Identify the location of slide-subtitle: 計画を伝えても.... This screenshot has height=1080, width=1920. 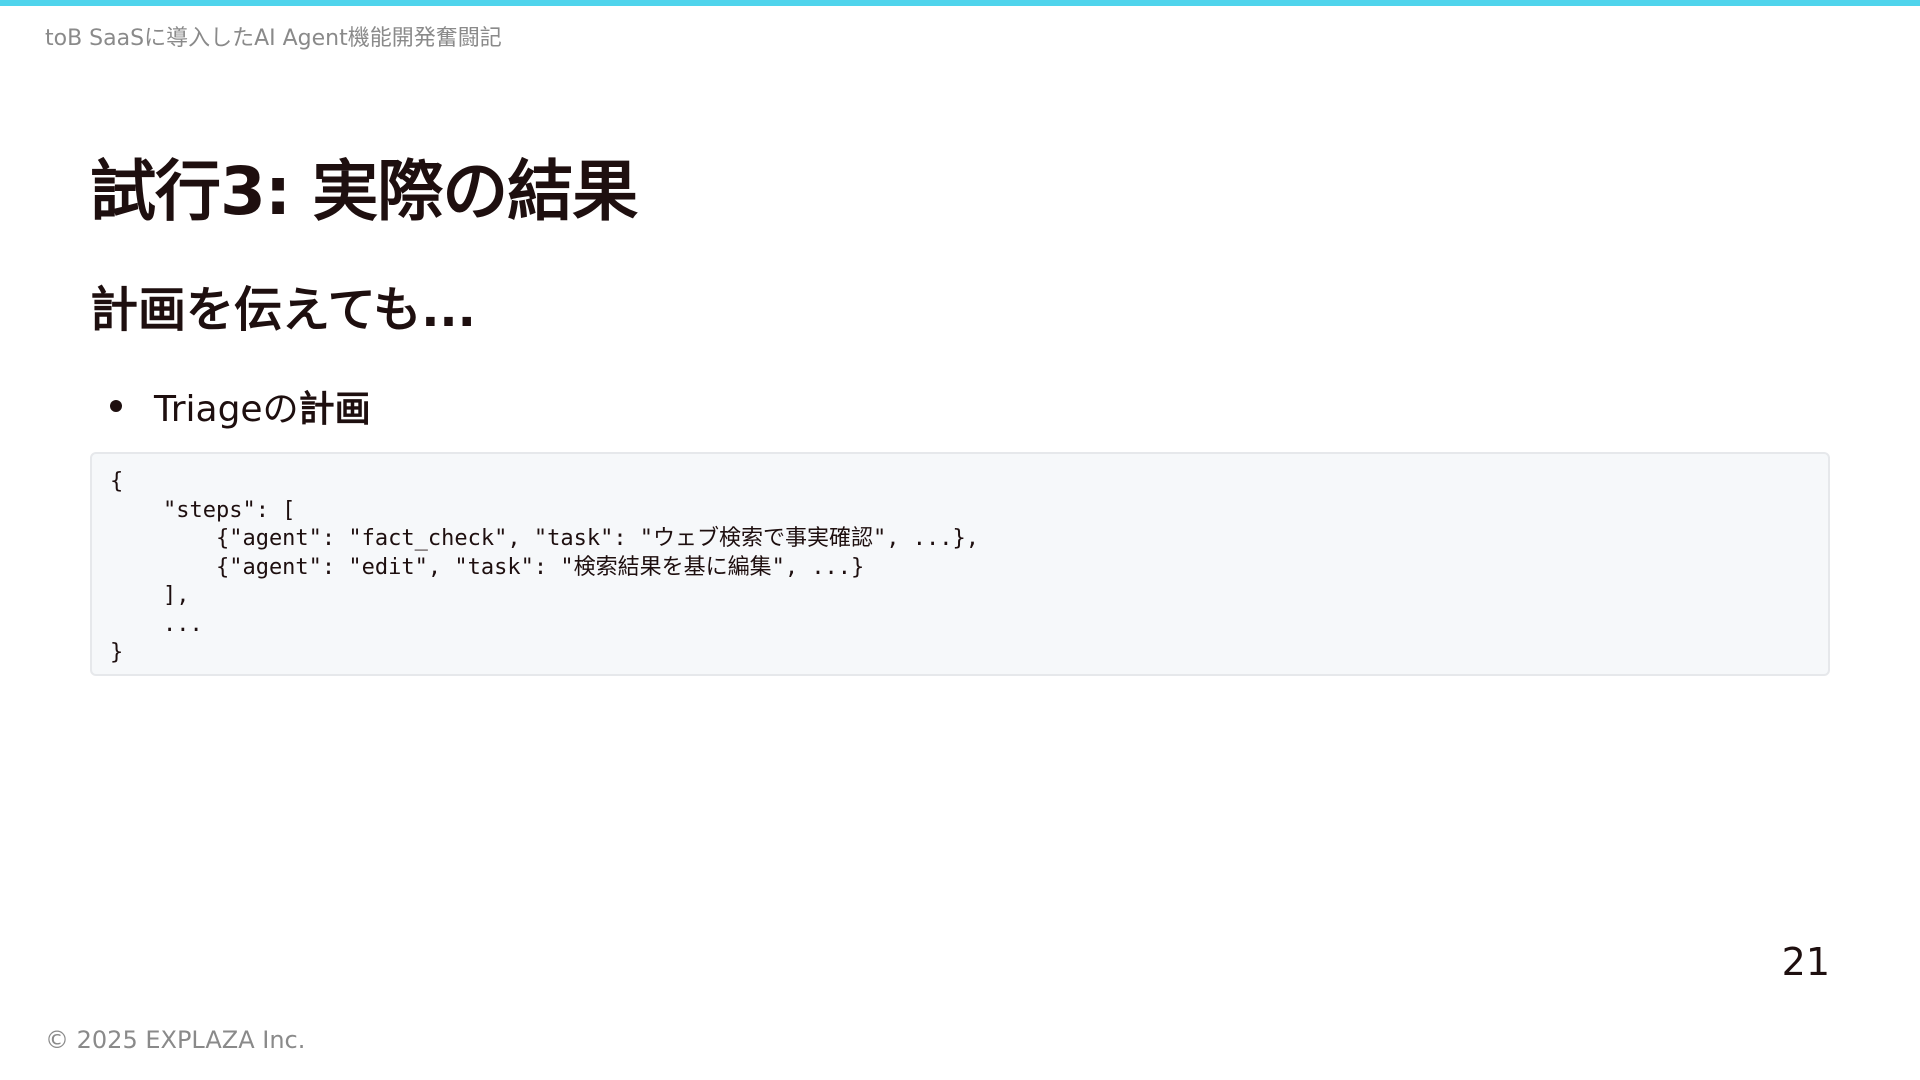
(283, 310).